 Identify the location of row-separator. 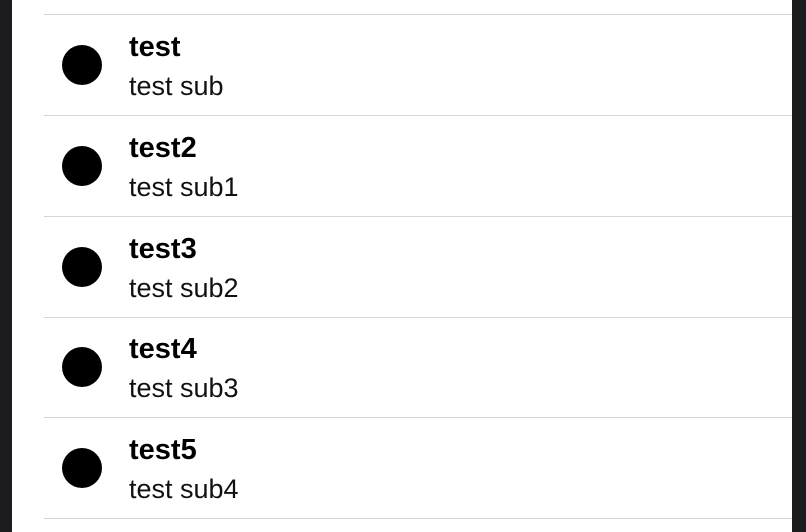
(418, 518).